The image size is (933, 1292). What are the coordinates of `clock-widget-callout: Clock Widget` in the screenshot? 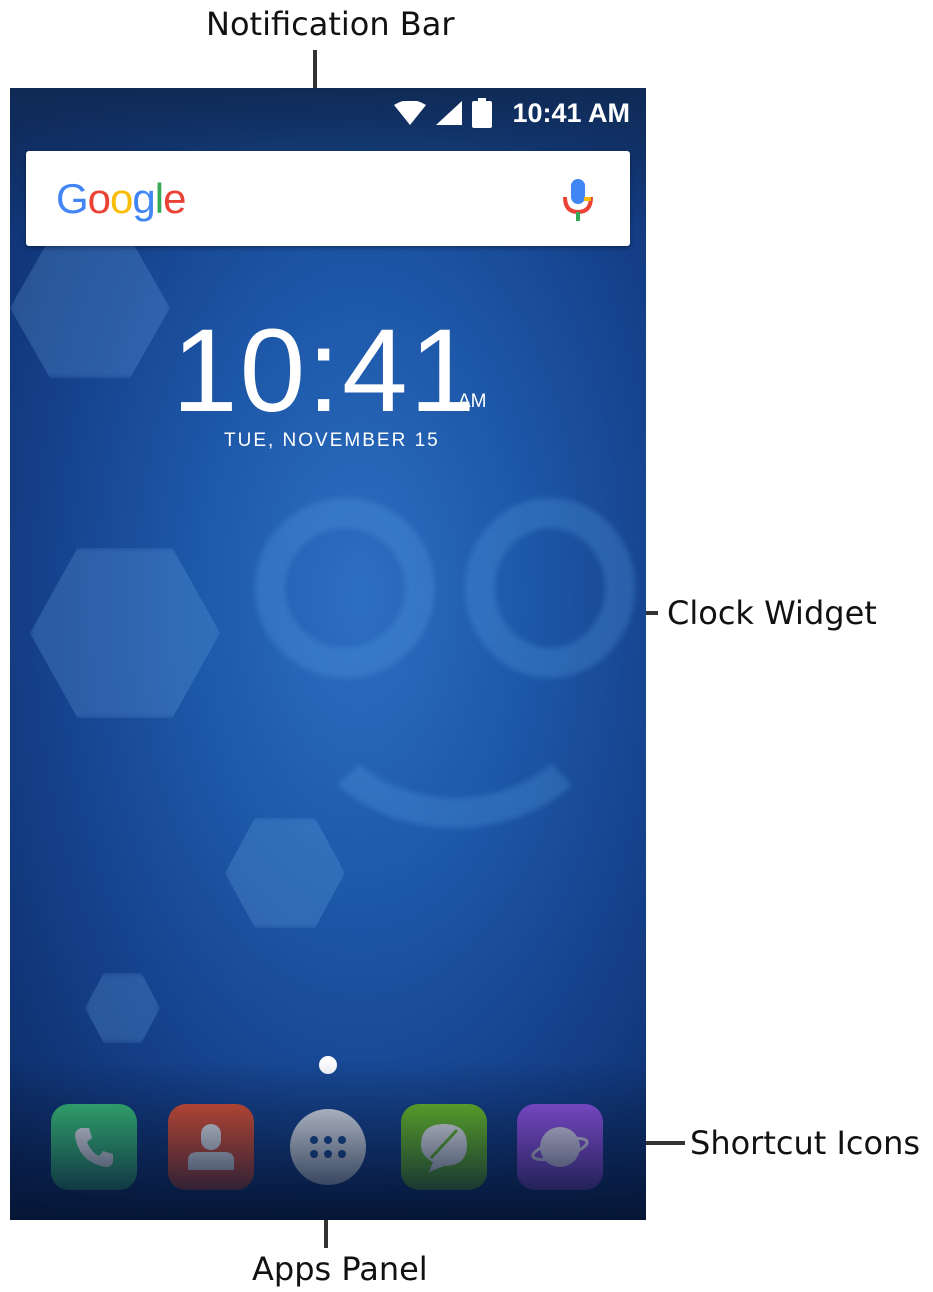 It's located at (772, 613).